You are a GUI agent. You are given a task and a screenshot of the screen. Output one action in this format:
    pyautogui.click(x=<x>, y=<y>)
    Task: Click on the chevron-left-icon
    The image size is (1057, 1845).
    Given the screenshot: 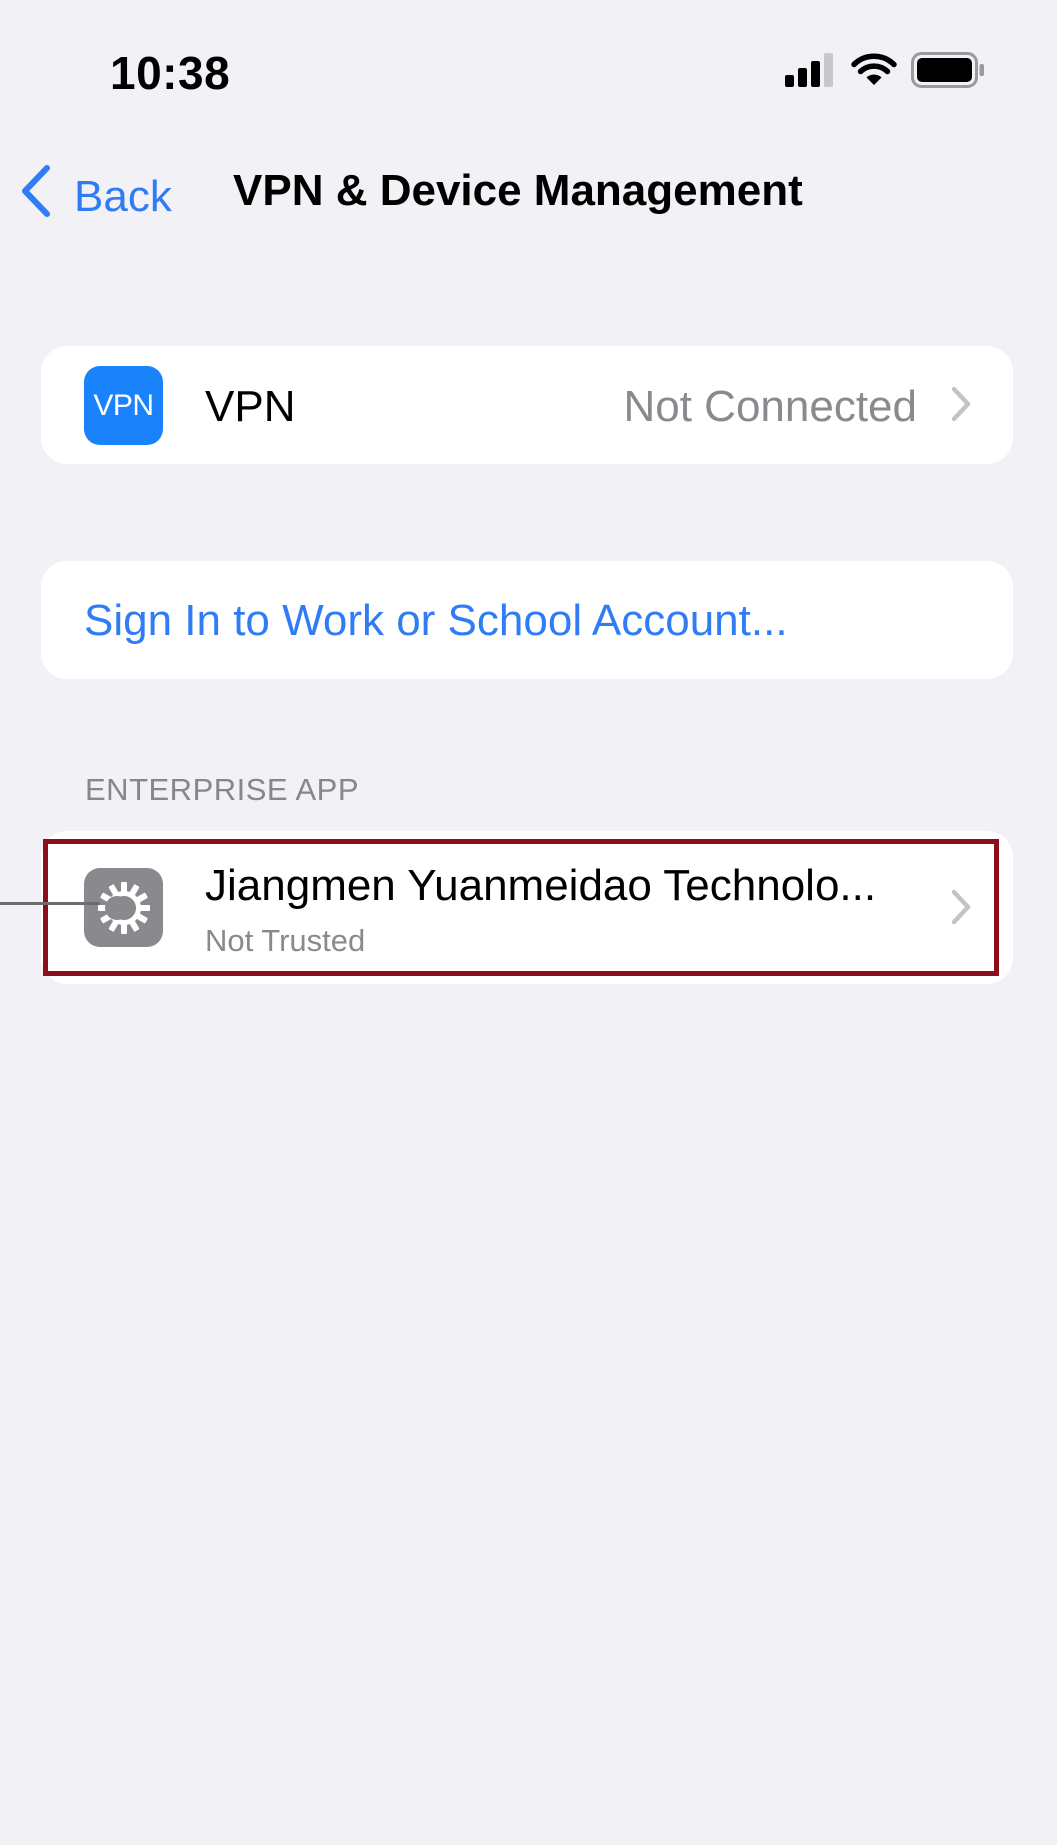 What is the action you would take?
    pyautogui.click(x=47, y=196)
    